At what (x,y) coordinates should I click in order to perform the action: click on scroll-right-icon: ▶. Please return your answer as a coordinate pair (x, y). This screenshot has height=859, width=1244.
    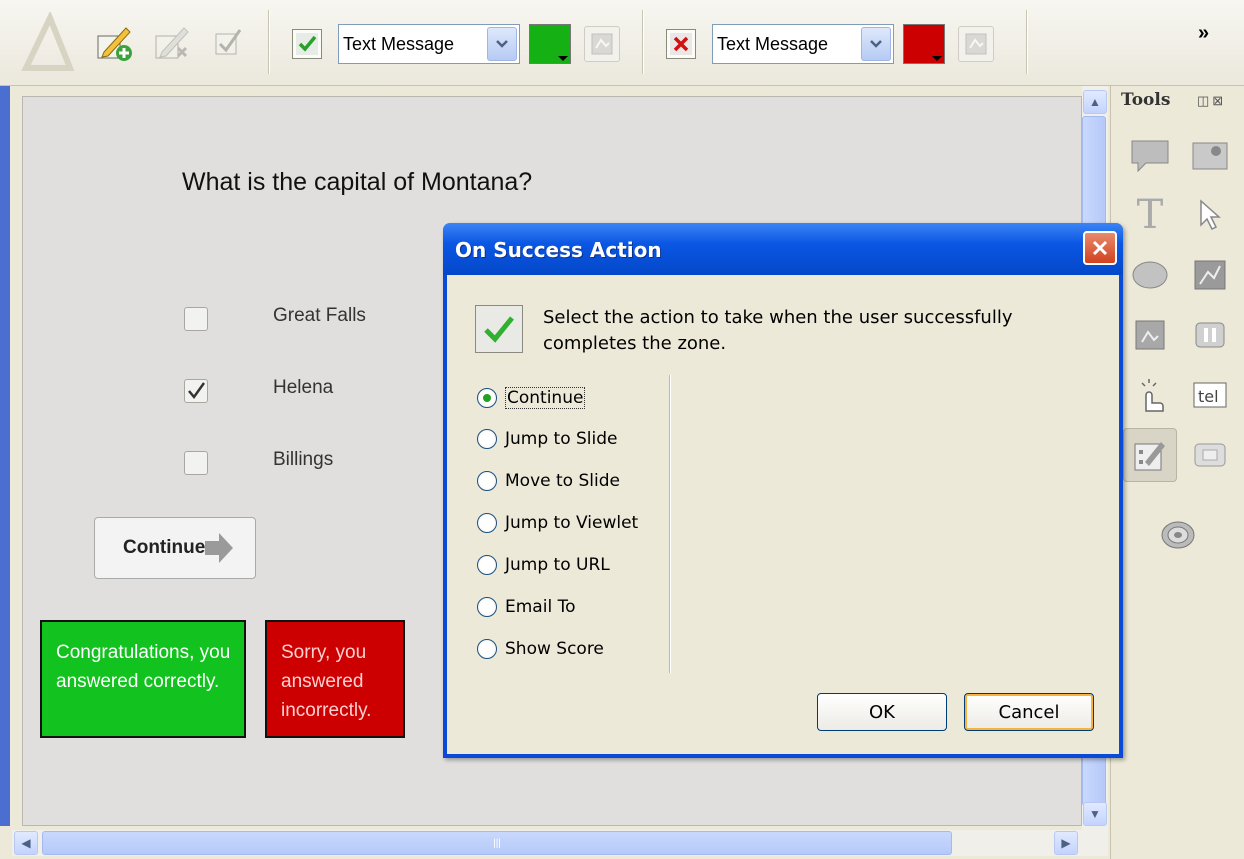
    Looking at the image, I should click on (1066, 843).